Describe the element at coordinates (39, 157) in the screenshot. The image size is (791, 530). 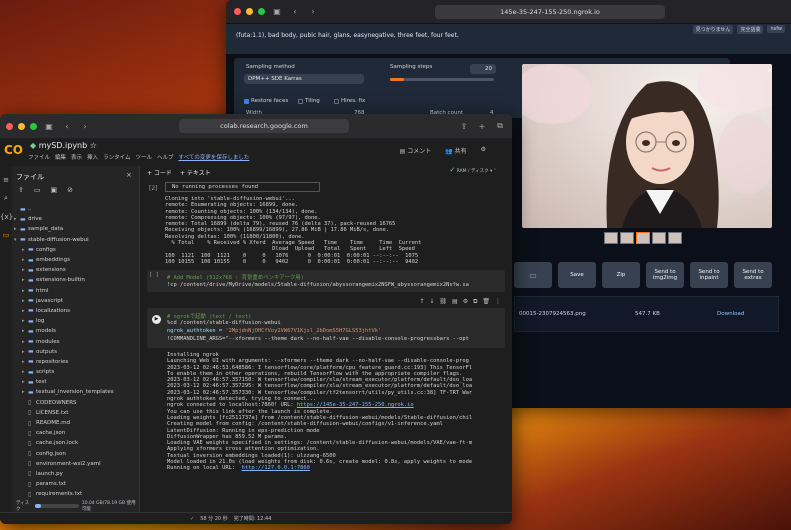
I see `menu-file: ファイル` at that location.